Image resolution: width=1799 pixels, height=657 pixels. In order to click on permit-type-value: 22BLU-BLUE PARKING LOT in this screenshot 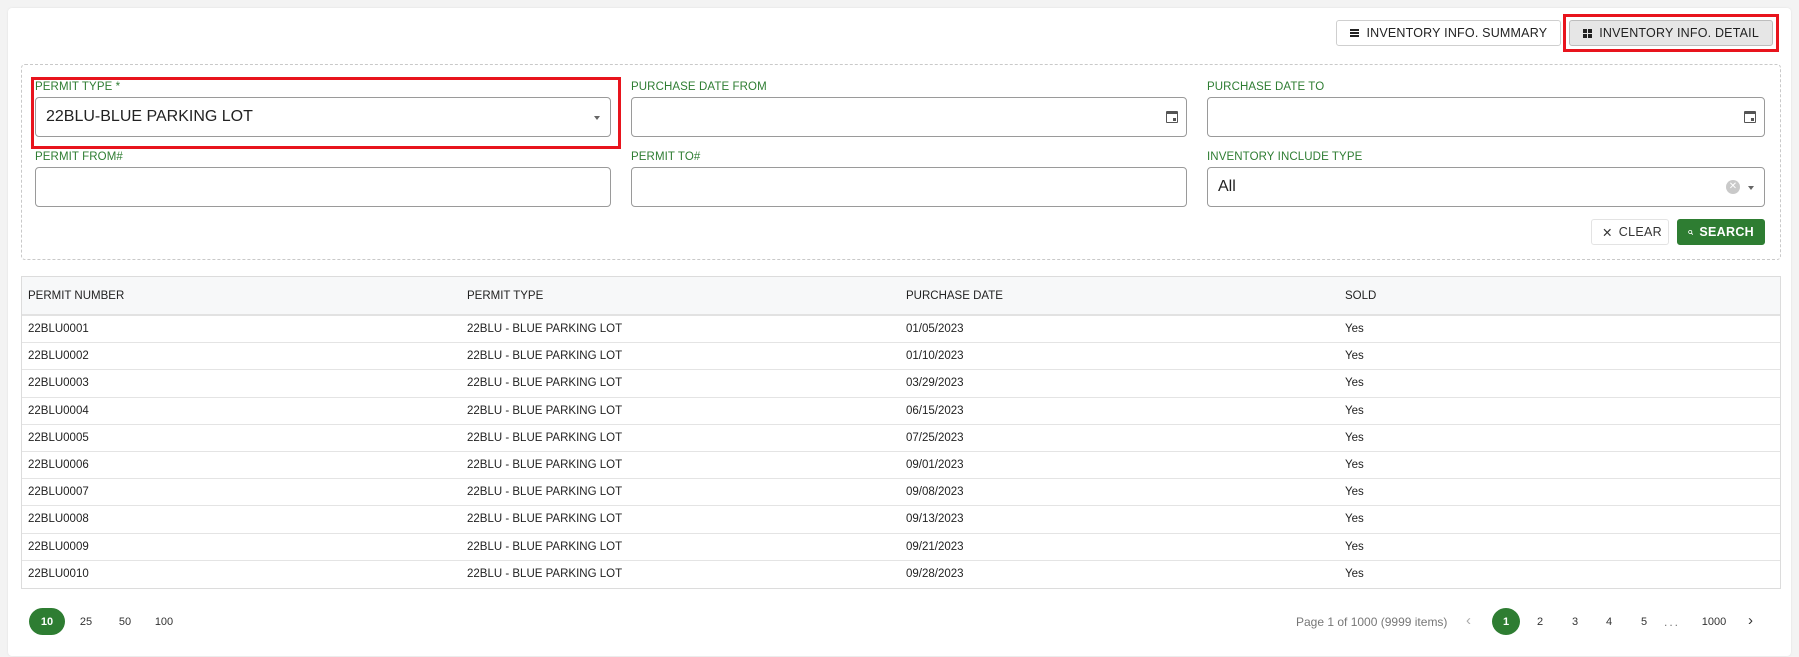, I will do `click(149, 116)`.